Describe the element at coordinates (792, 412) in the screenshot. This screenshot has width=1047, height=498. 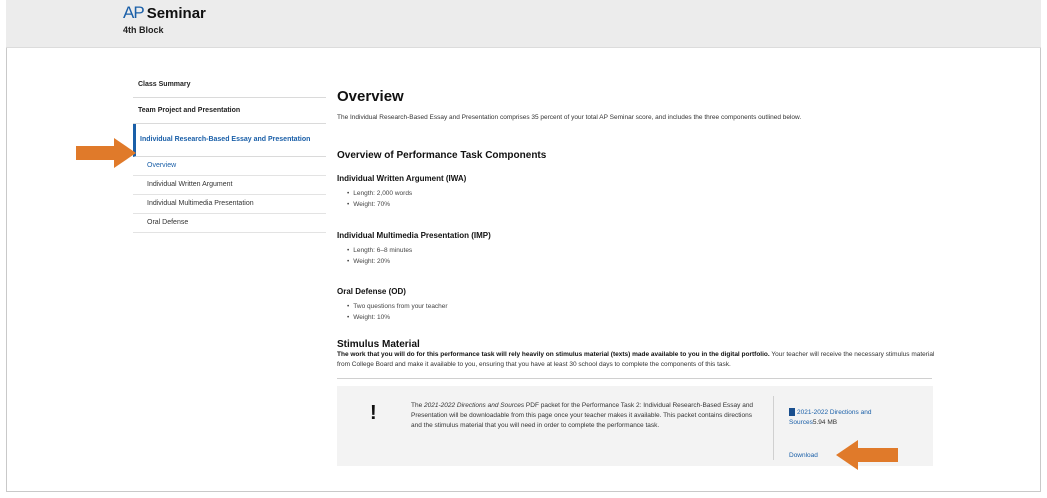
I see `pdf-file-icon` at that location.